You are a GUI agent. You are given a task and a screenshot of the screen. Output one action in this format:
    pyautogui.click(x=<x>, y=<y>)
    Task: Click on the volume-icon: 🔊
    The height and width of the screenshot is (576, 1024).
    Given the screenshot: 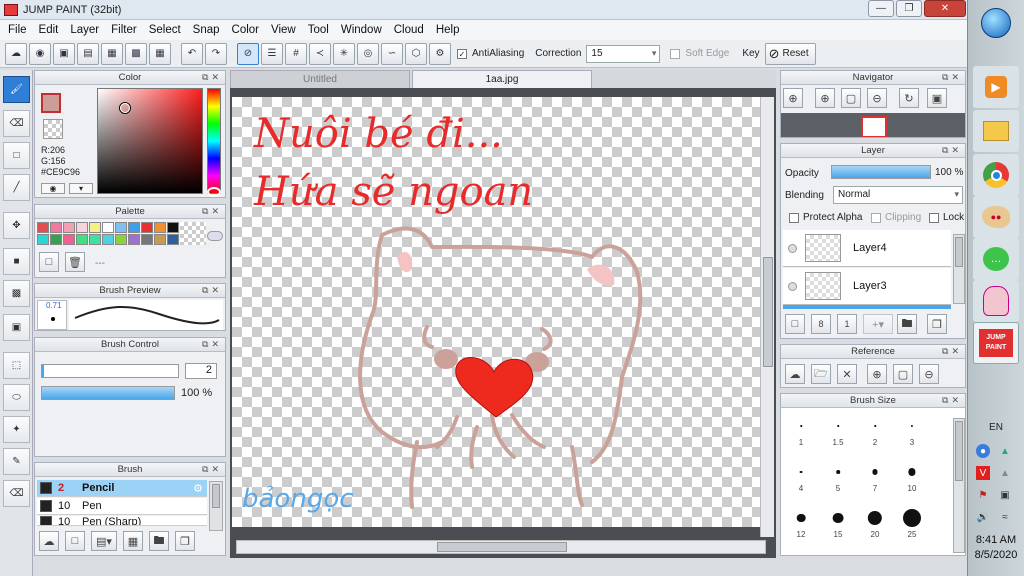 What is the action you would take?
    pyautogui.click(x=983, y=517)
    